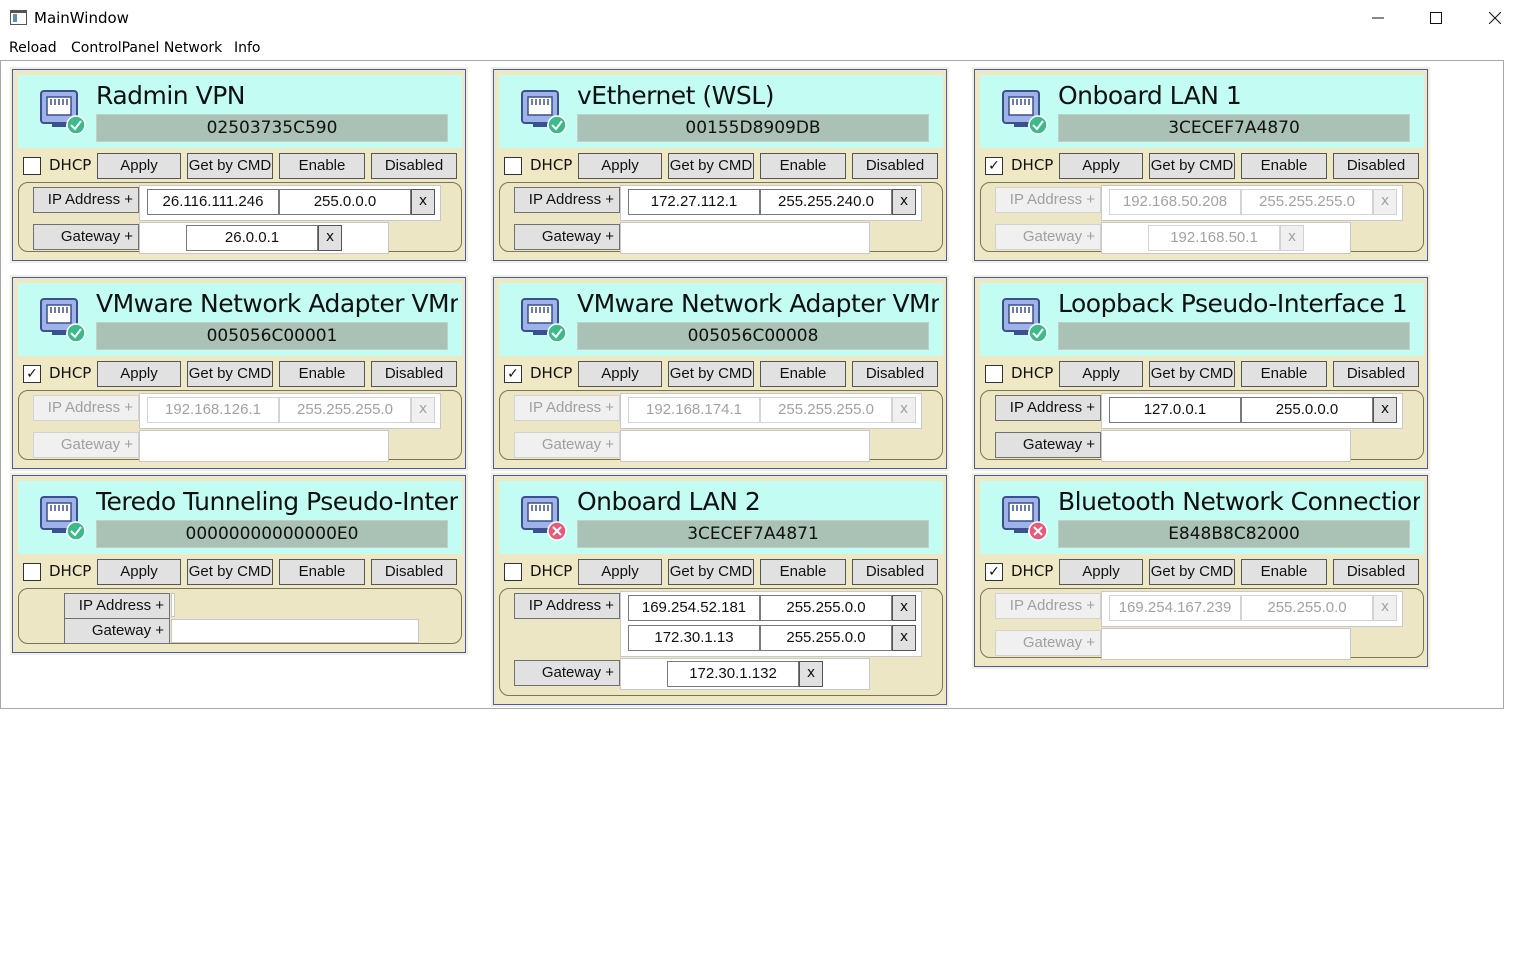 This screenshot has width=1526, height=966. What do you see at coordinates (694, 608) in the screenshot?
I see `ip-address-field: 169.254.52.181` at bounding box center [694, 608].